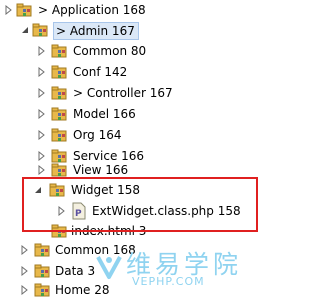  I want to click on tree-item-label: Data 3, so click(75, 271).